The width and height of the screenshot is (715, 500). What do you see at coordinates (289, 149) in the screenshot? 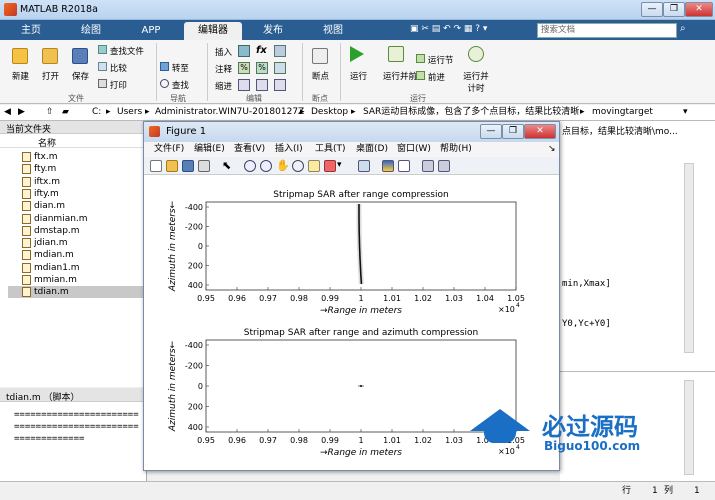
I see `menu-insert: 插入(I)` at bounding box center [289, 149].